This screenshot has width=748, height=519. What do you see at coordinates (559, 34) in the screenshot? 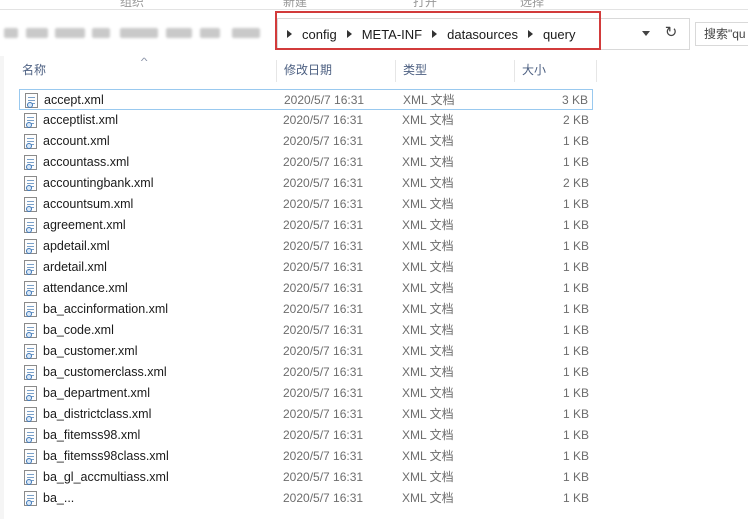
I see `crumb-query: query` at bounding box center [559, 34].